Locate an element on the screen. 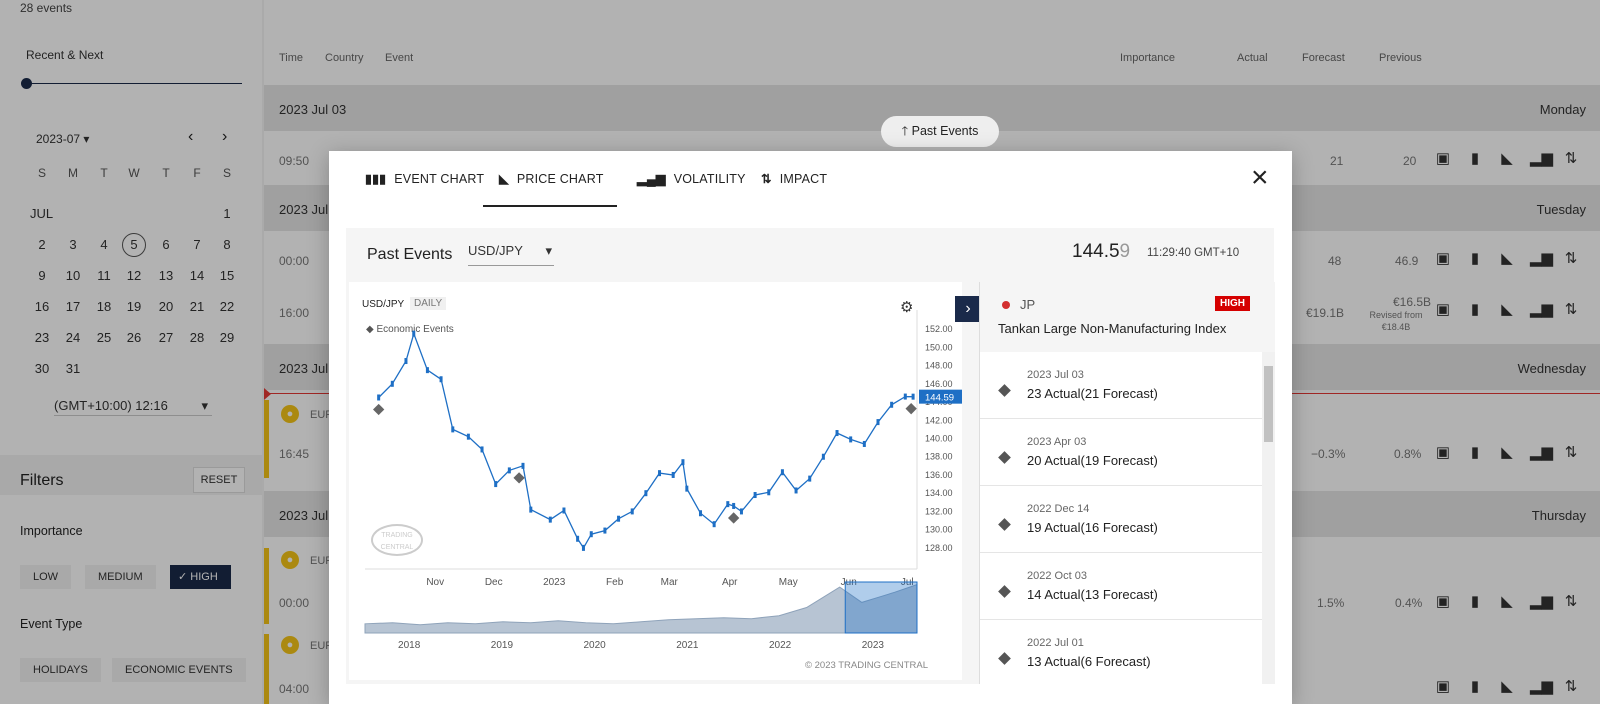 The image size is (1600, 704). y-tick-label: 148.00 is located at coordinates (939, 366).